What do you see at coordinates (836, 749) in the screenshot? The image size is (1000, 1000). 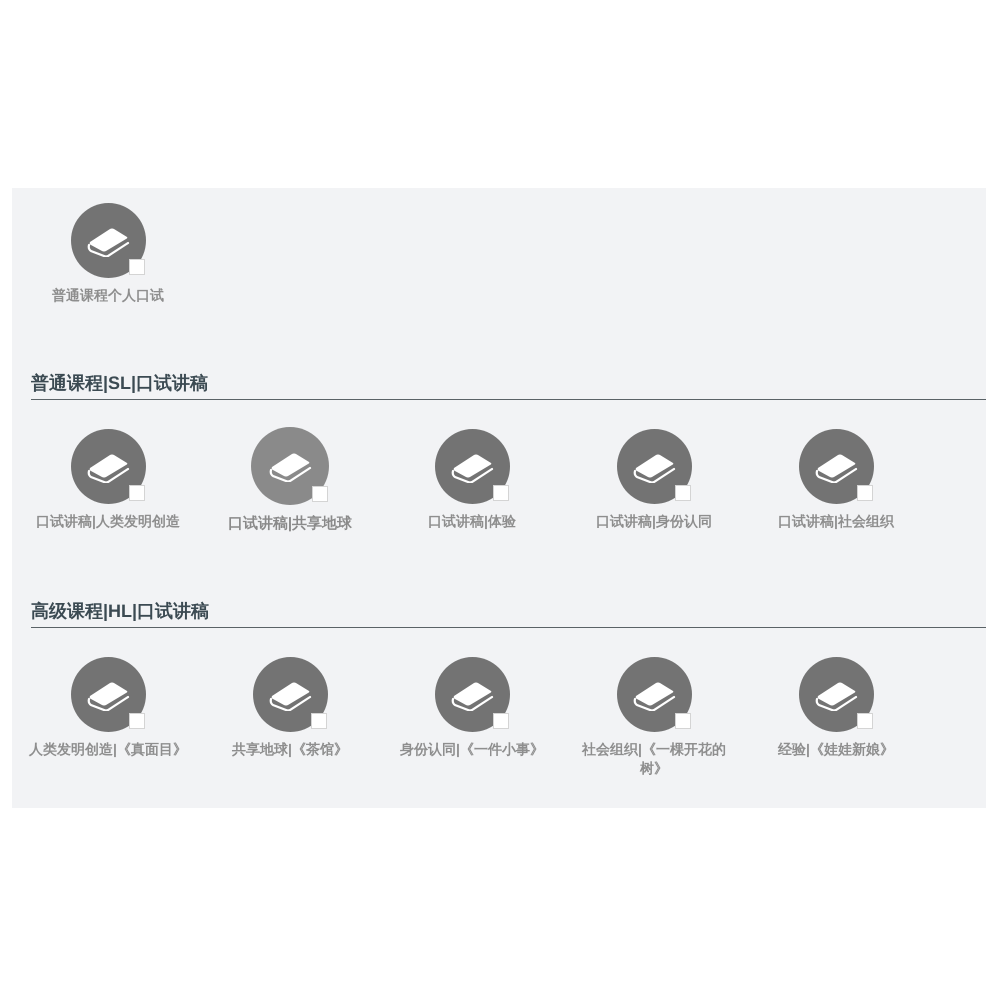 I see `course-label: 经验|《娃娃新娘》` at bounding box center [836, 749].